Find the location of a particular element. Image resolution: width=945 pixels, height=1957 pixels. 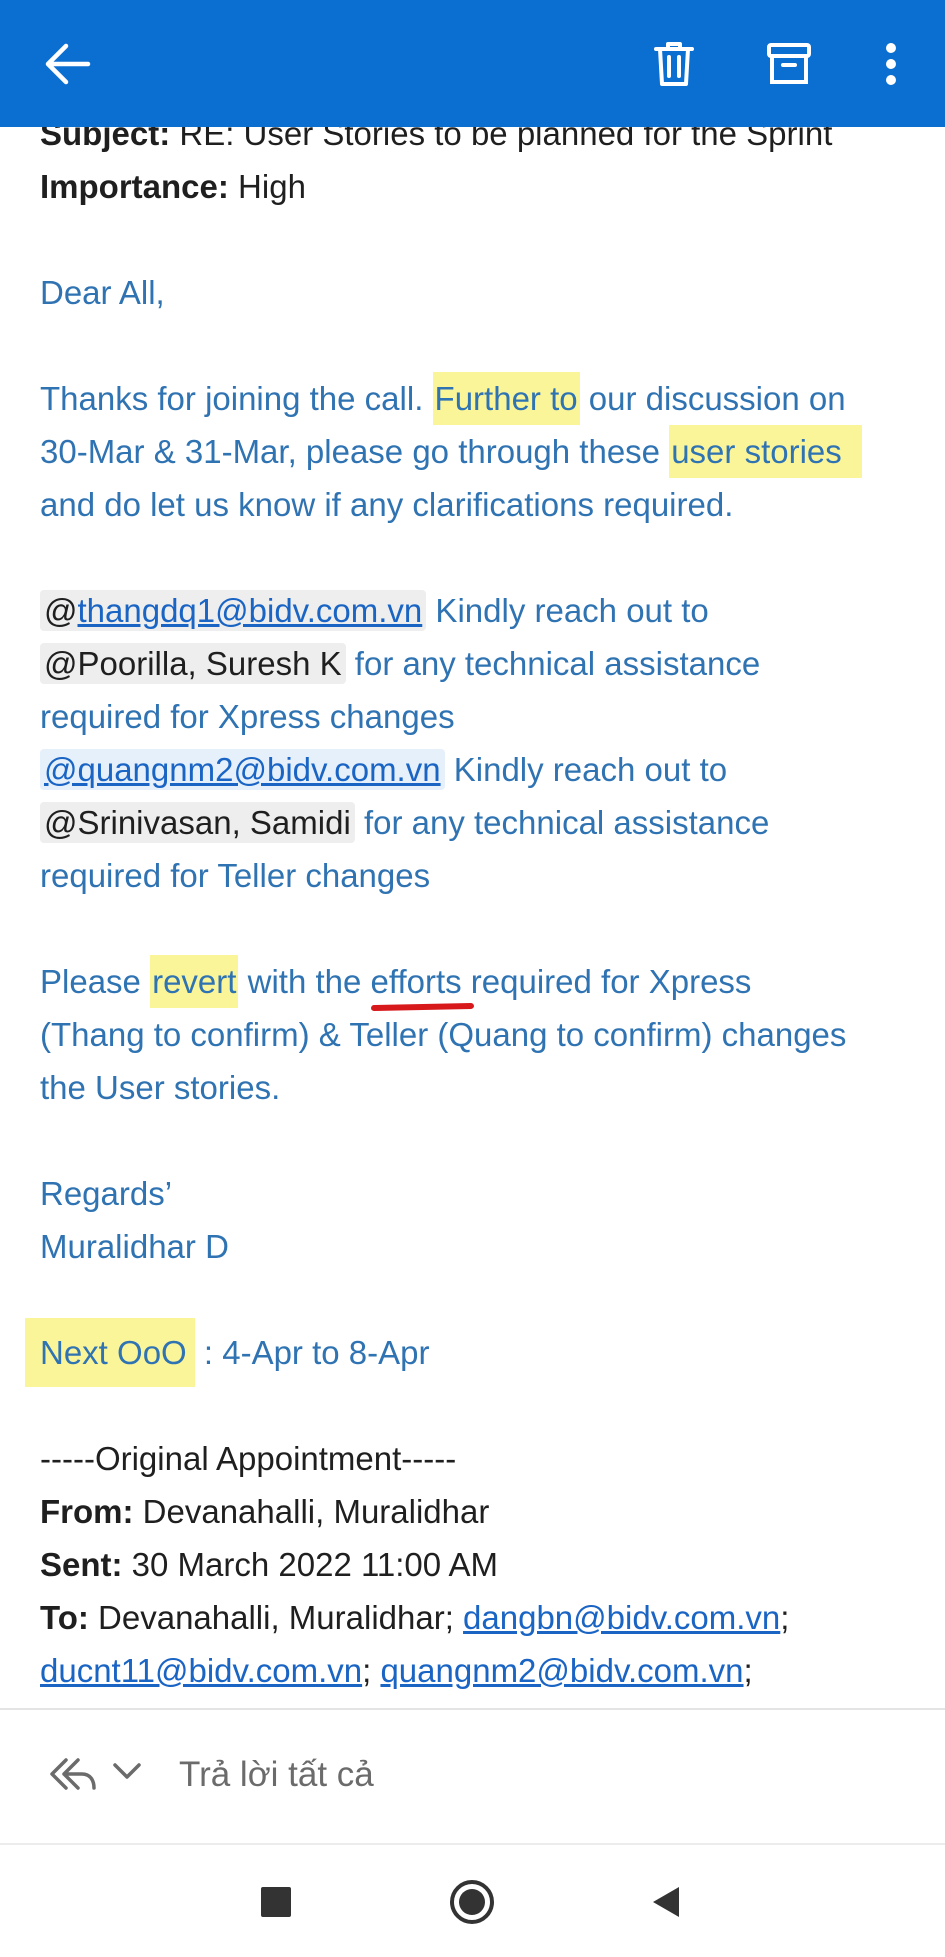

reply-all-label: Trả lời tất cả is located at coordinates (276, 1775).